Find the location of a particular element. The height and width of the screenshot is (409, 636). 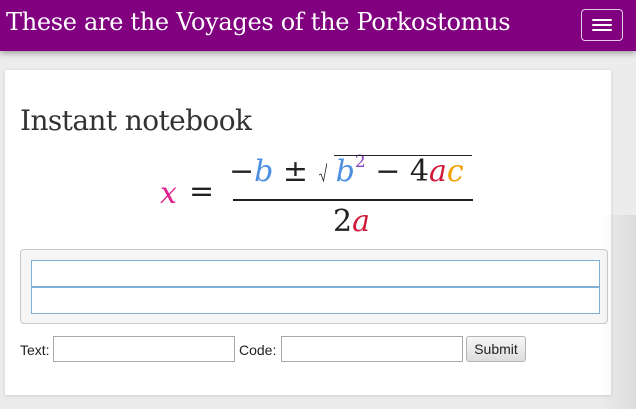

menu-toggle-button is located at coordinates (602, 25).